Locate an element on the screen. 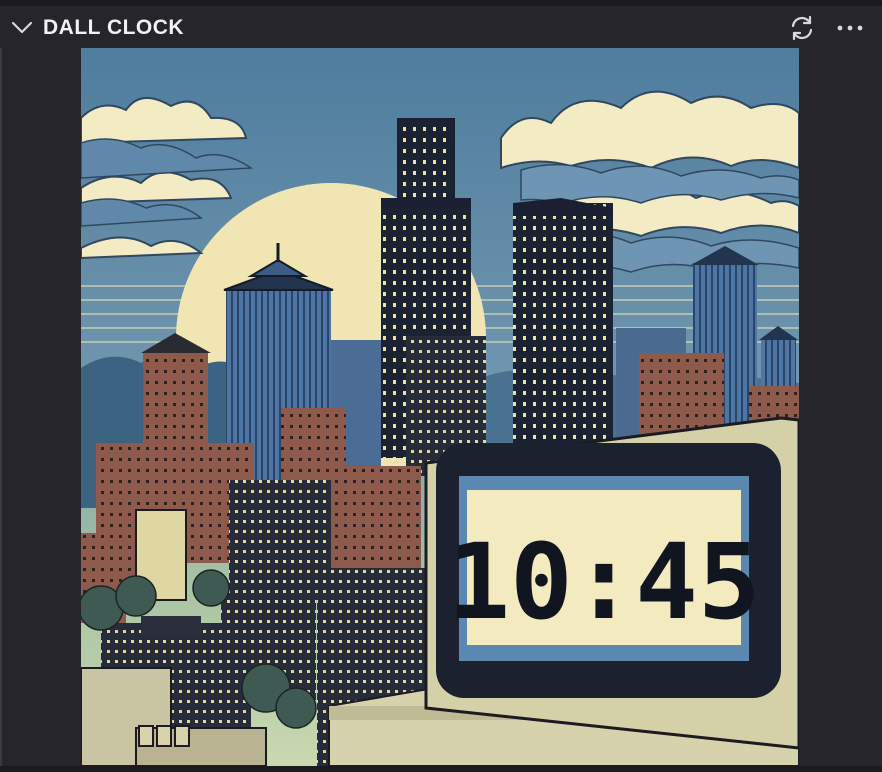 The image size is (882, 772). left-edge is located at coordinates (1, 410).